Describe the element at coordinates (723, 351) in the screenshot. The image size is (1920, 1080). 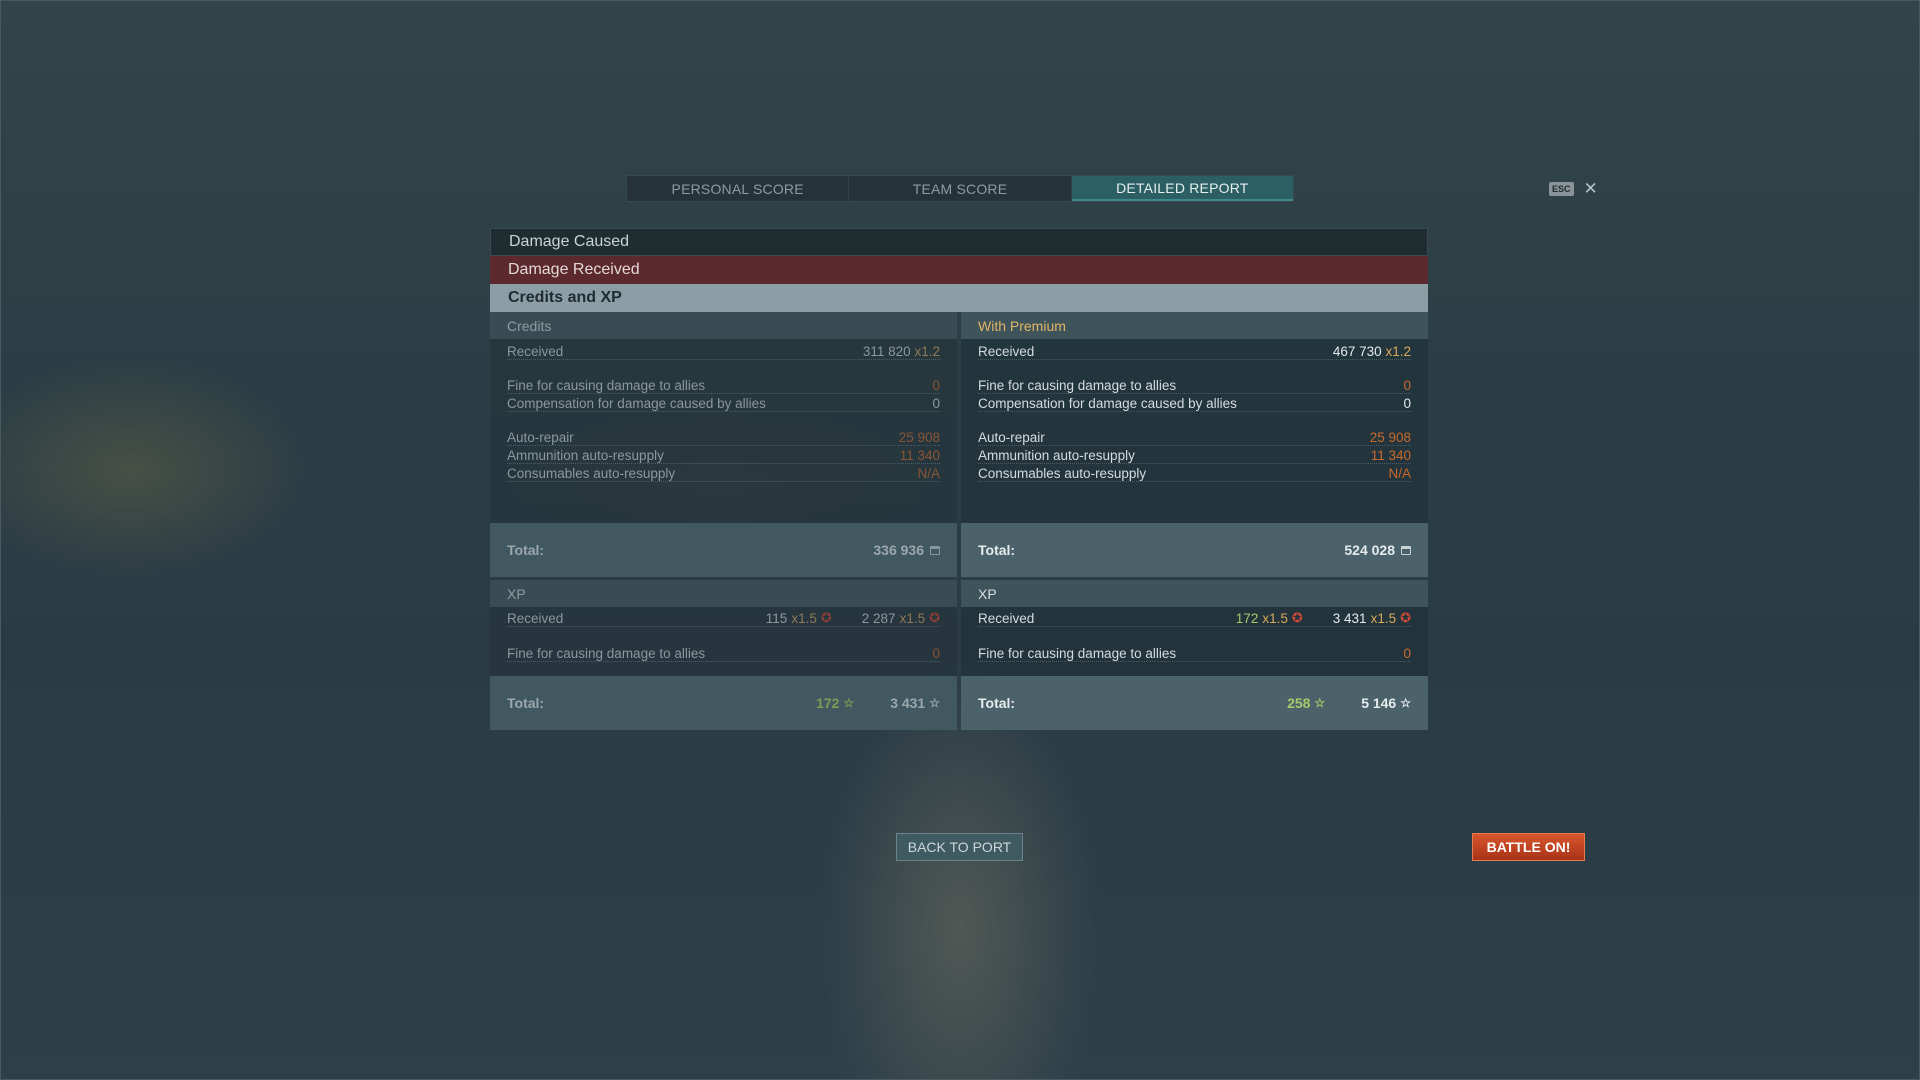
I see `credits-received-row: Received 311 820 x1.2` at that location.